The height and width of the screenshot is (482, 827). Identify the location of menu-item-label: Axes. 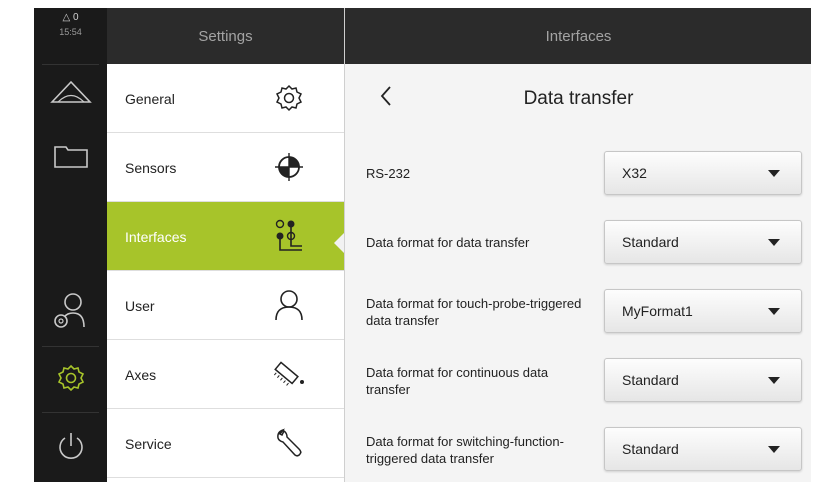
(141, 374).